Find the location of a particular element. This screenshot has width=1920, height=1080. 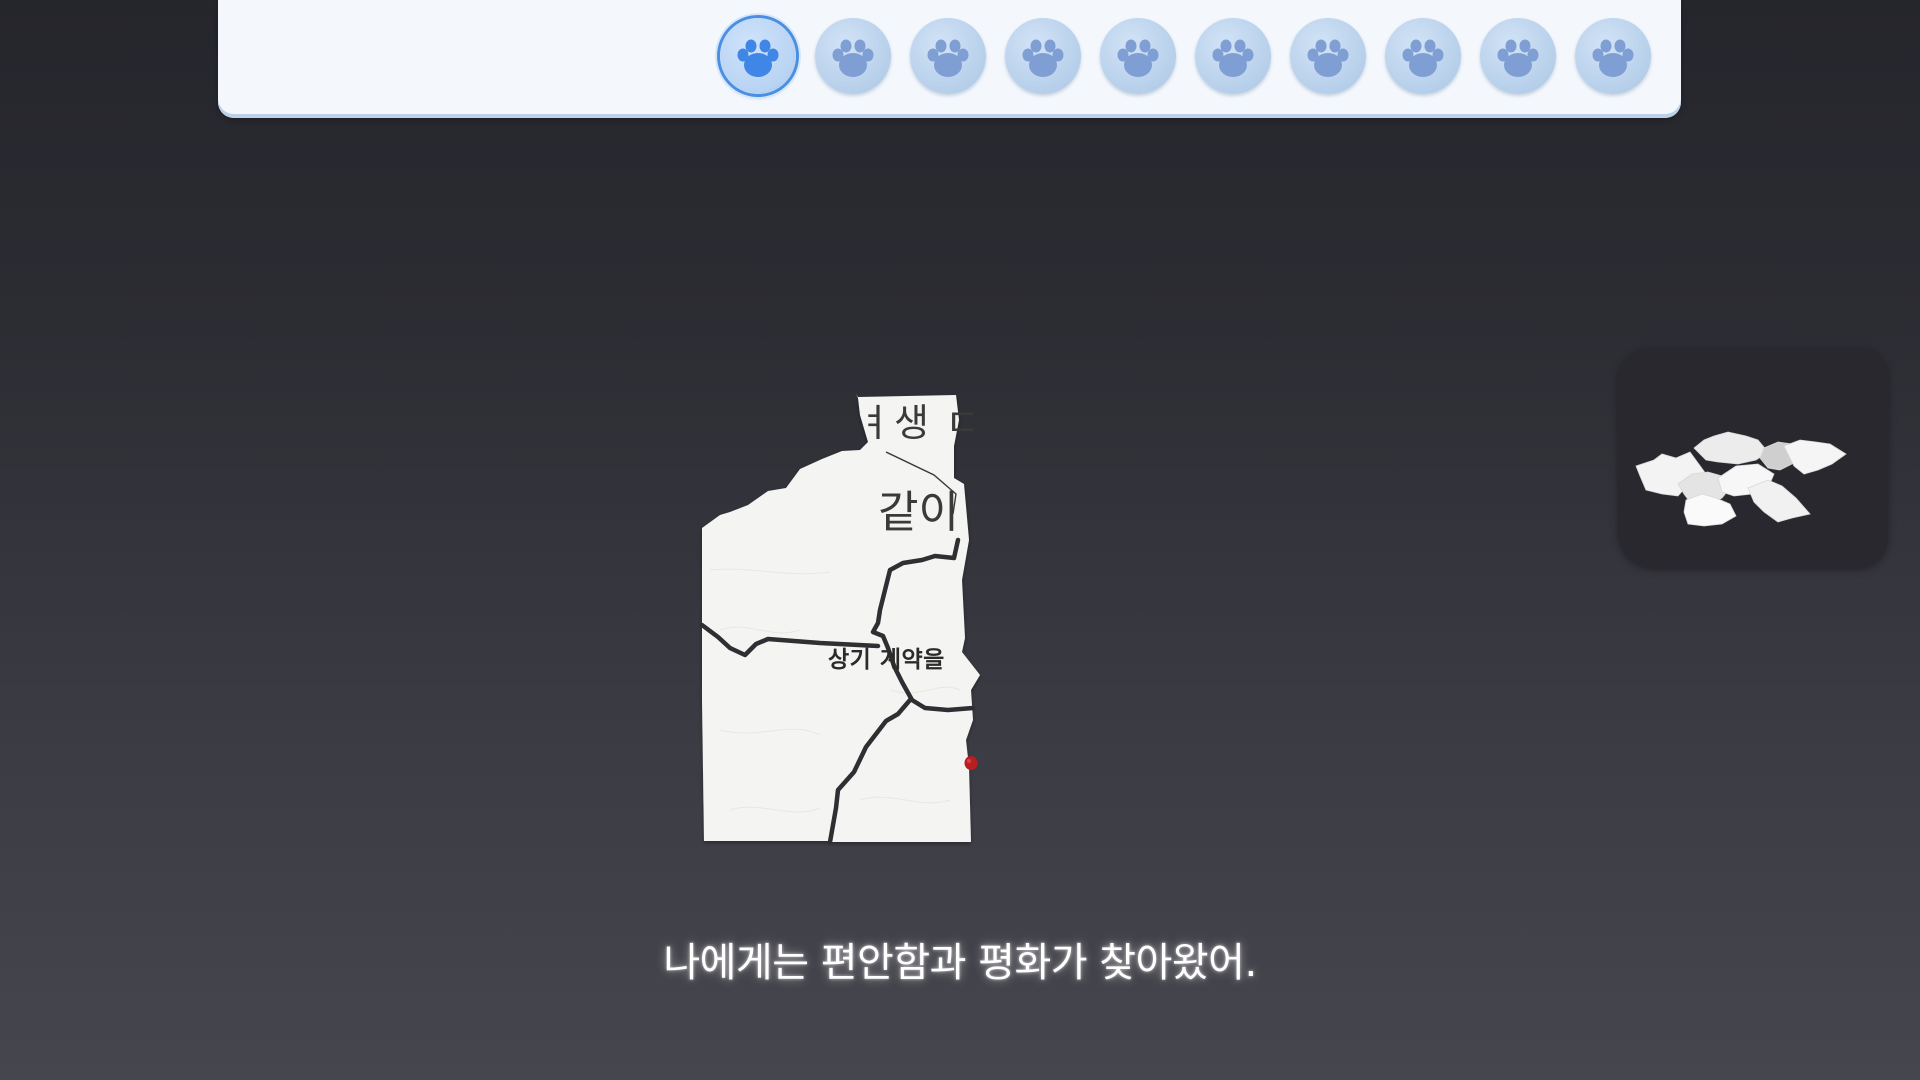

pieces-preview-panel is located at coordinates (1753, 458).